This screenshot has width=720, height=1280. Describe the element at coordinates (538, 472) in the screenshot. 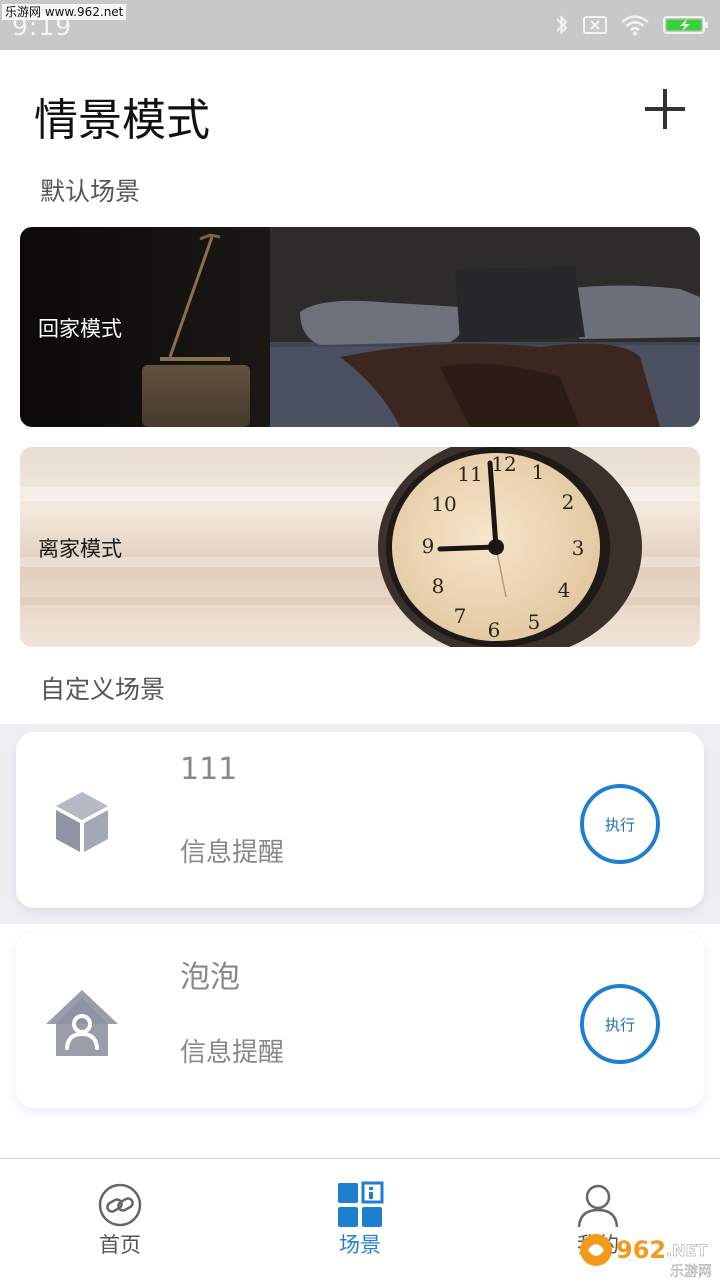

I see `svg-text: 1` at that location.